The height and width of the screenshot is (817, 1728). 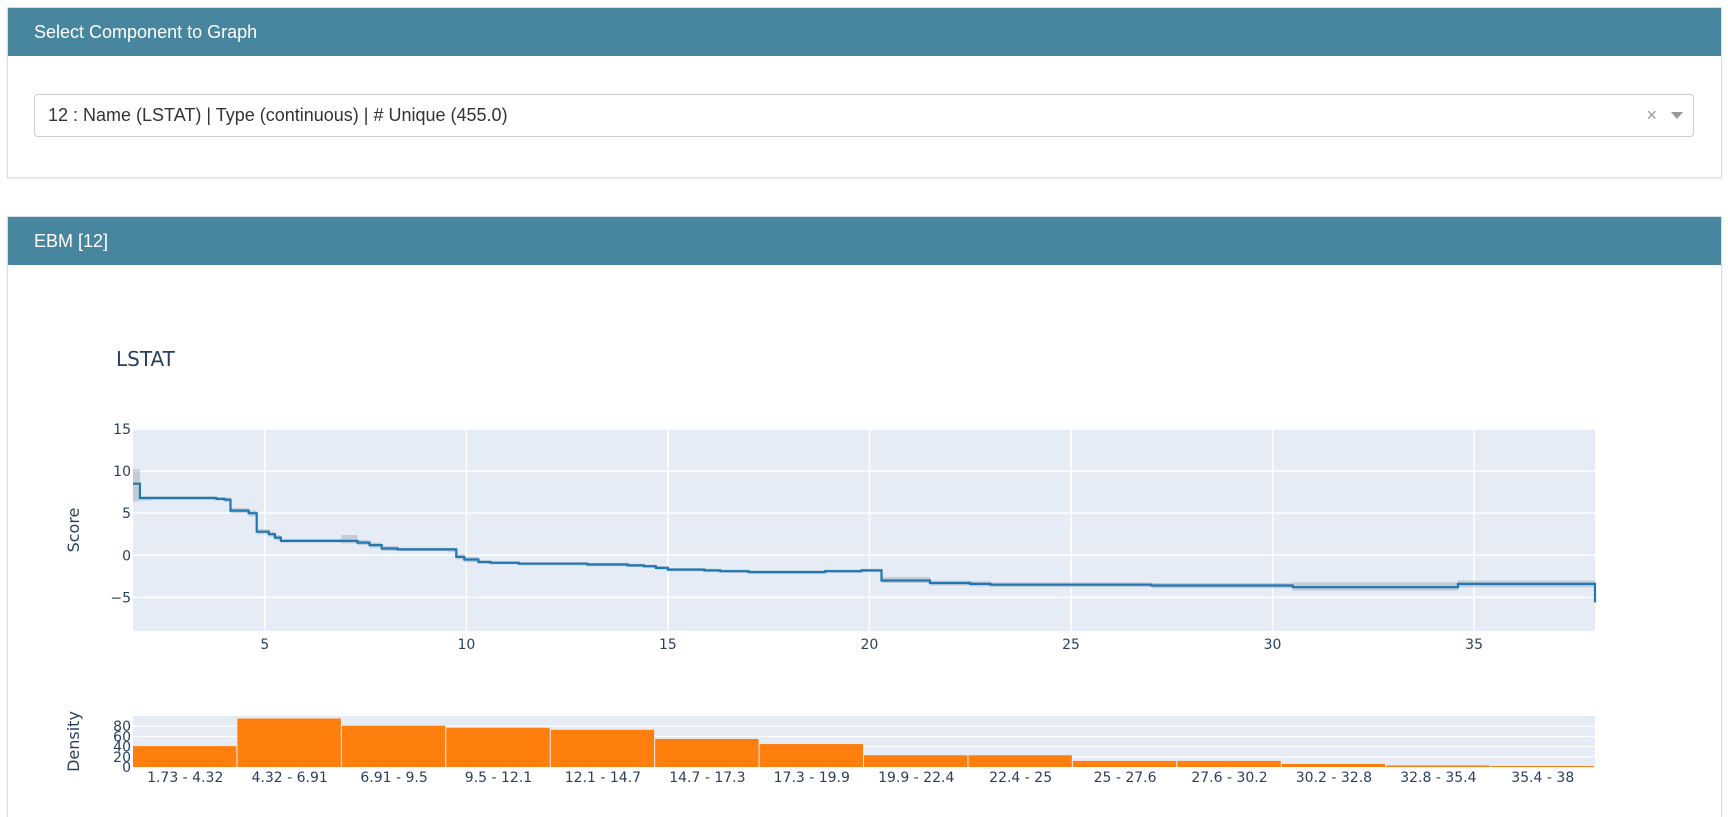 What do you see at coordinates (668, 645) in the screenshot?
I see `score-xtick-label: 15` at bounding box center [668, 645].